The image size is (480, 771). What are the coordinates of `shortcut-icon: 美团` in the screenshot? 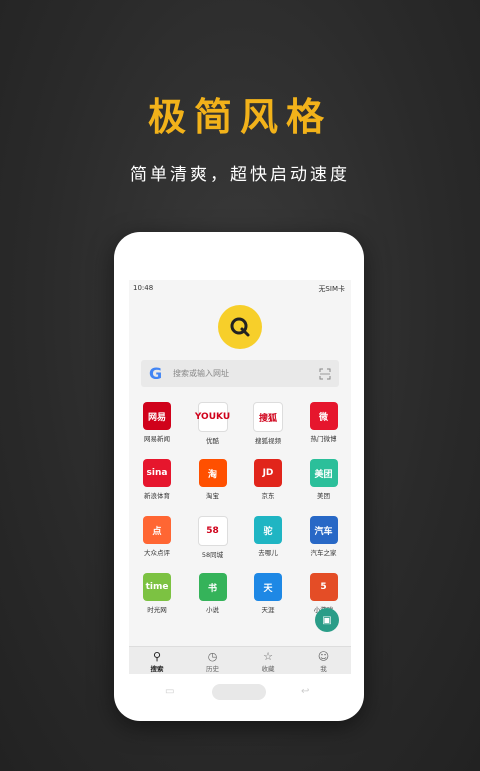 It's located at (323, 473).